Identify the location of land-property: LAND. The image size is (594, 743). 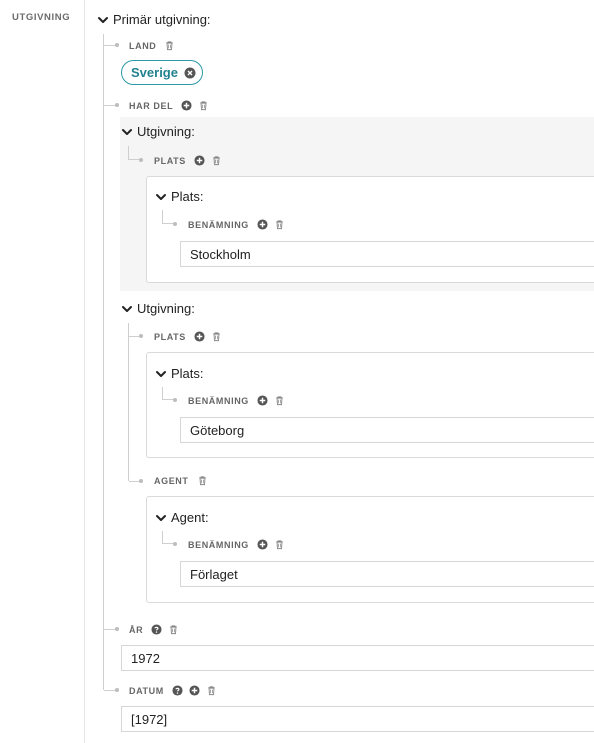
(155, 45).